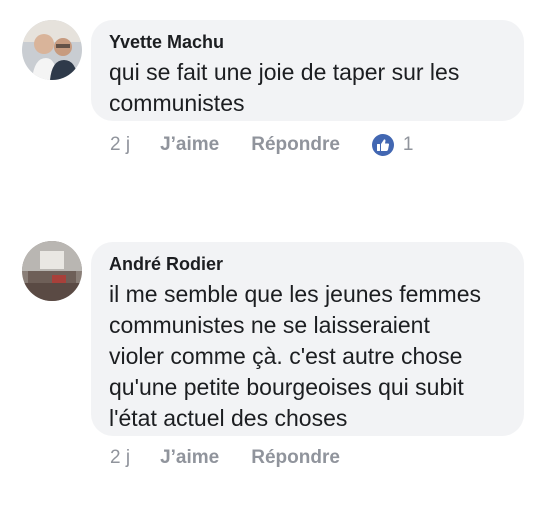 This screenshot has width=539, height=517. What do you see at coordinates (286, 387) in the screenshot?
I see `comment-text-line: qu'une petite bourgeoises qui subit` at bounding box center [286, 387].